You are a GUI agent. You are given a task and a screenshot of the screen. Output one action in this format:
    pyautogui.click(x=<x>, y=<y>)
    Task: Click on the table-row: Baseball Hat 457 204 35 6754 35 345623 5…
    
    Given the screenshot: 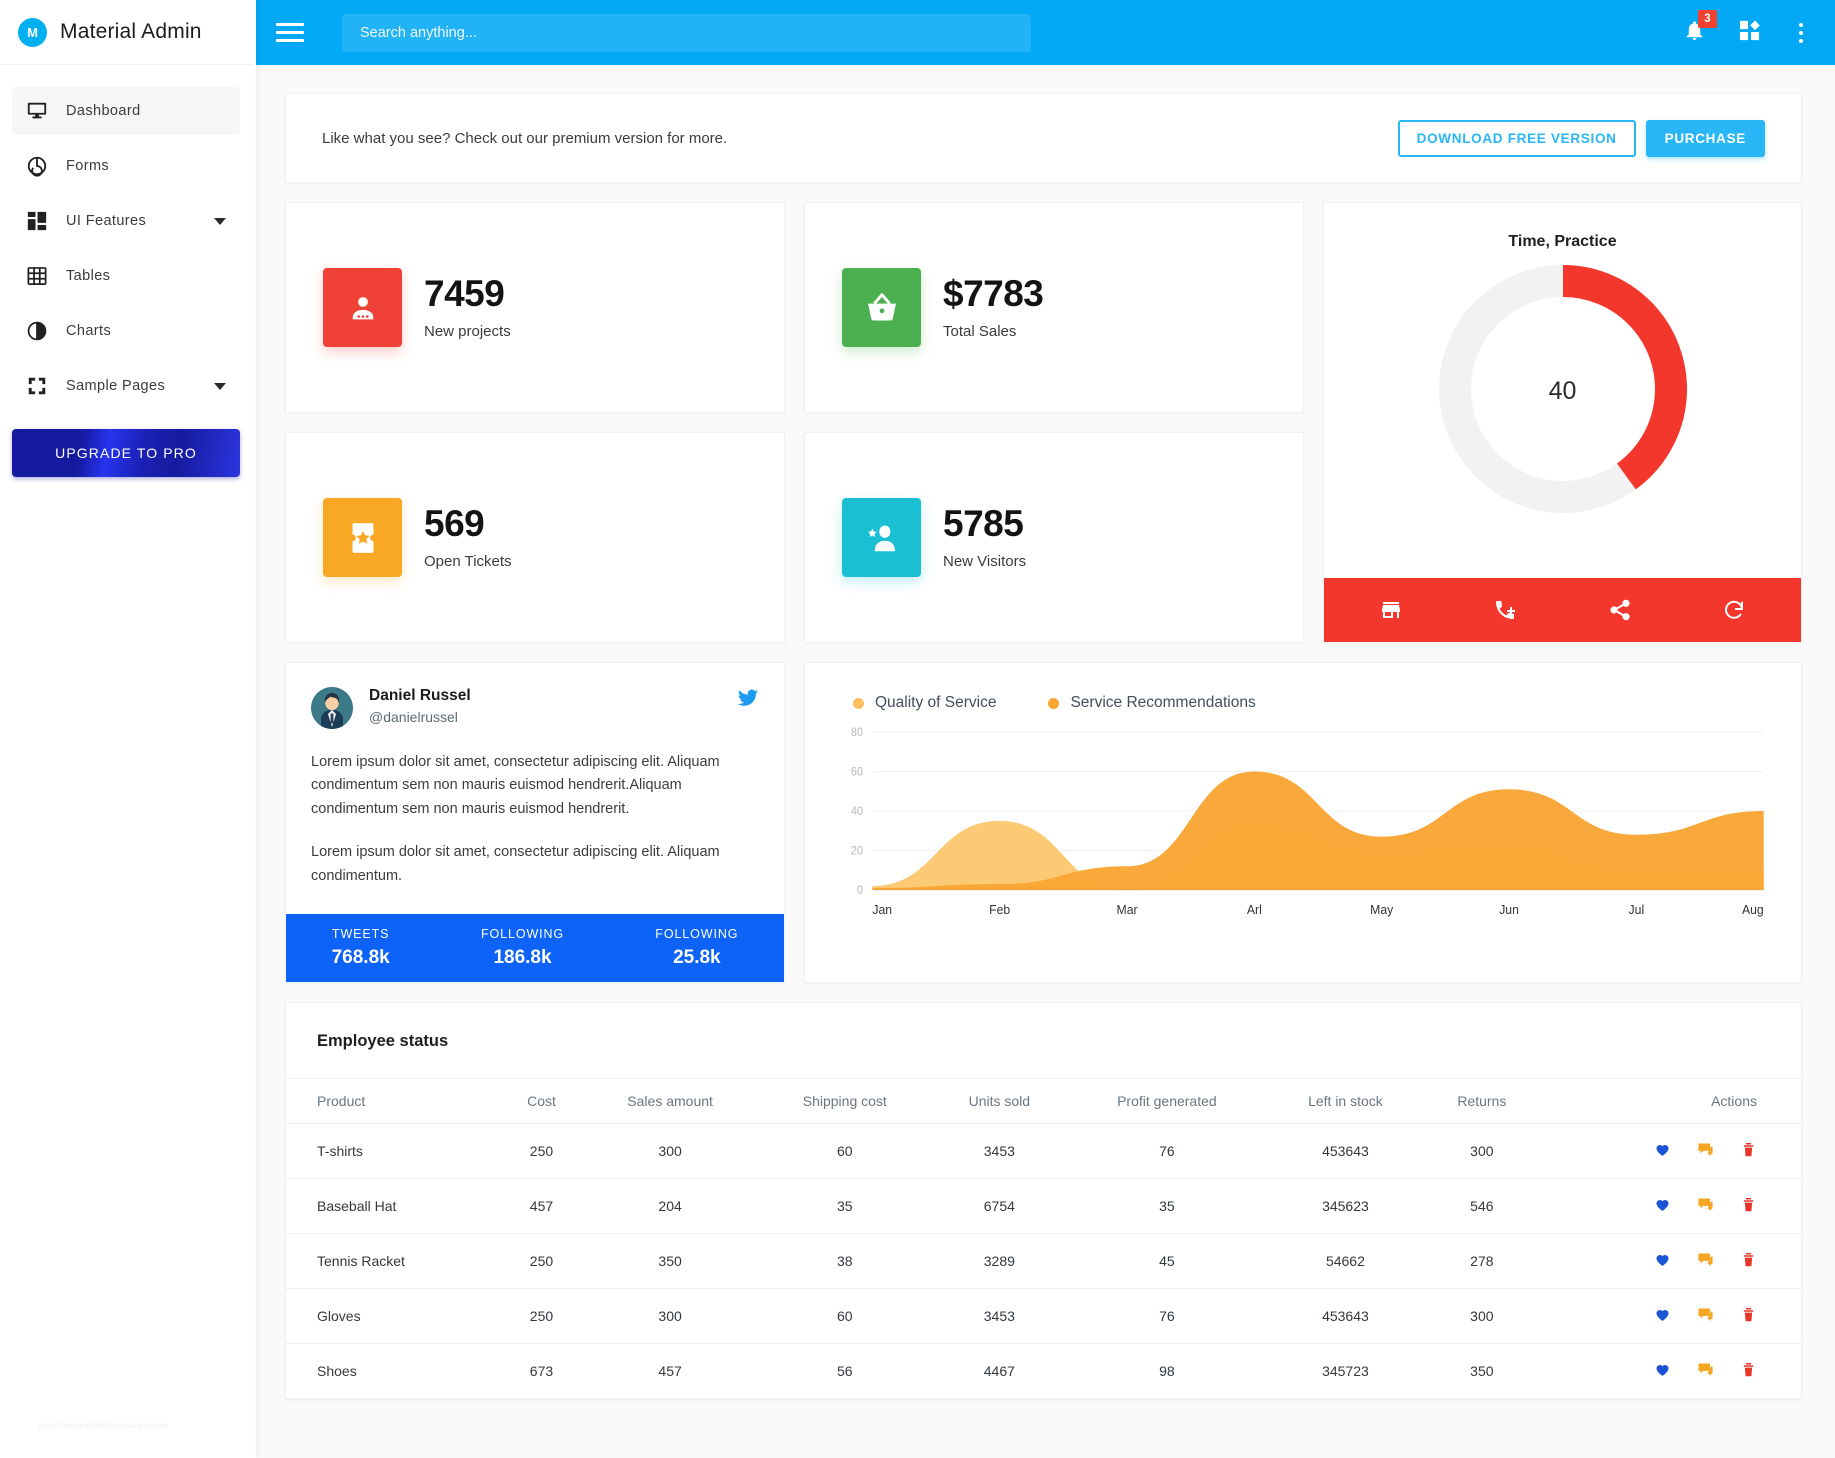 What is the action you would take?
    pyautogui.click(x=1043, y=1206)
    